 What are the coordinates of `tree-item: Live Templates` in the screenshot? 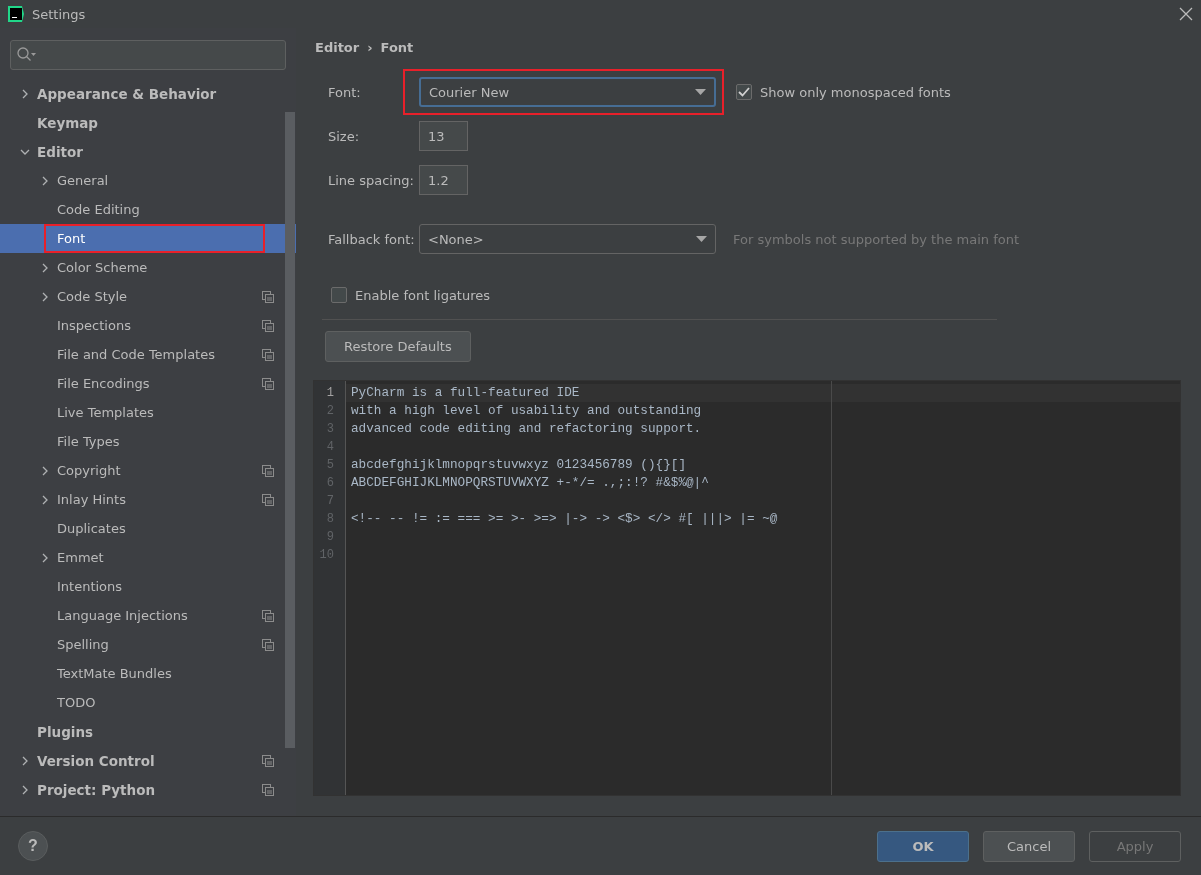 It's located at (148, 412).